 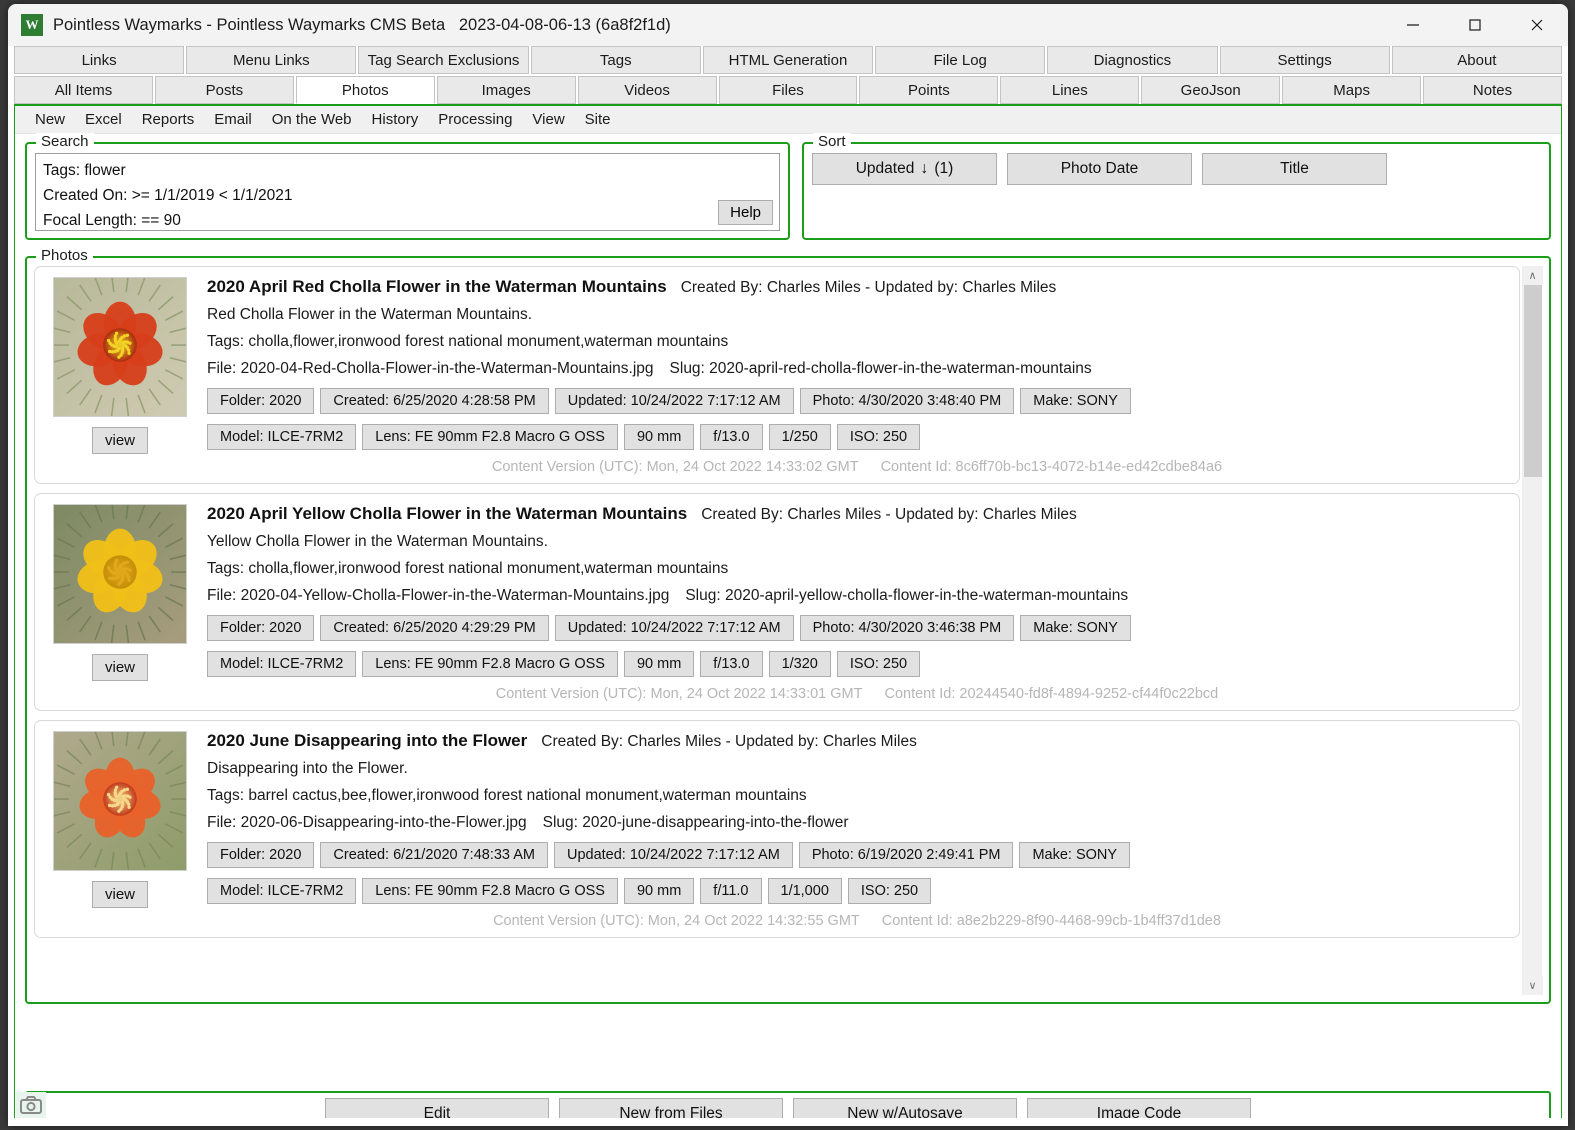 I want to click on tab-lines: Lines, so click(x=1070, y=90).